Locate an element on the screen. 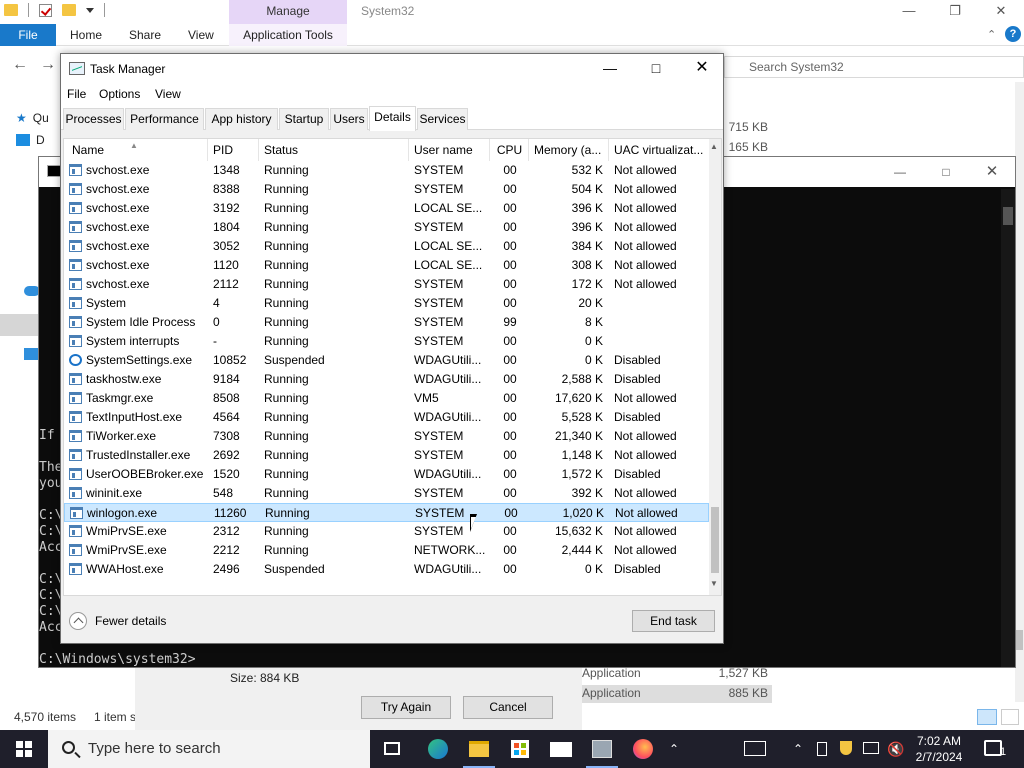 This screenshot has height=768, width=1024. forward-arrow-icon: → is located at coordinates (48, 65).